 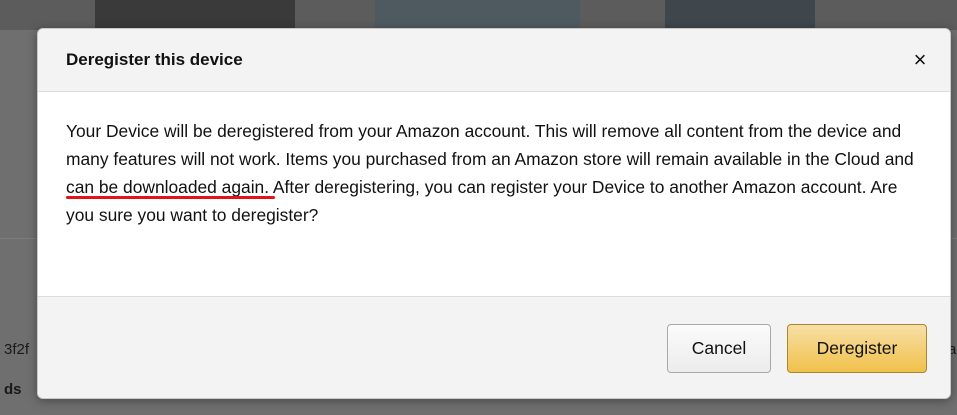 What do you see at coordinates (171, 197) in the screenshot?
I see `red-underline-annotation` at bounding box center [171, 197].